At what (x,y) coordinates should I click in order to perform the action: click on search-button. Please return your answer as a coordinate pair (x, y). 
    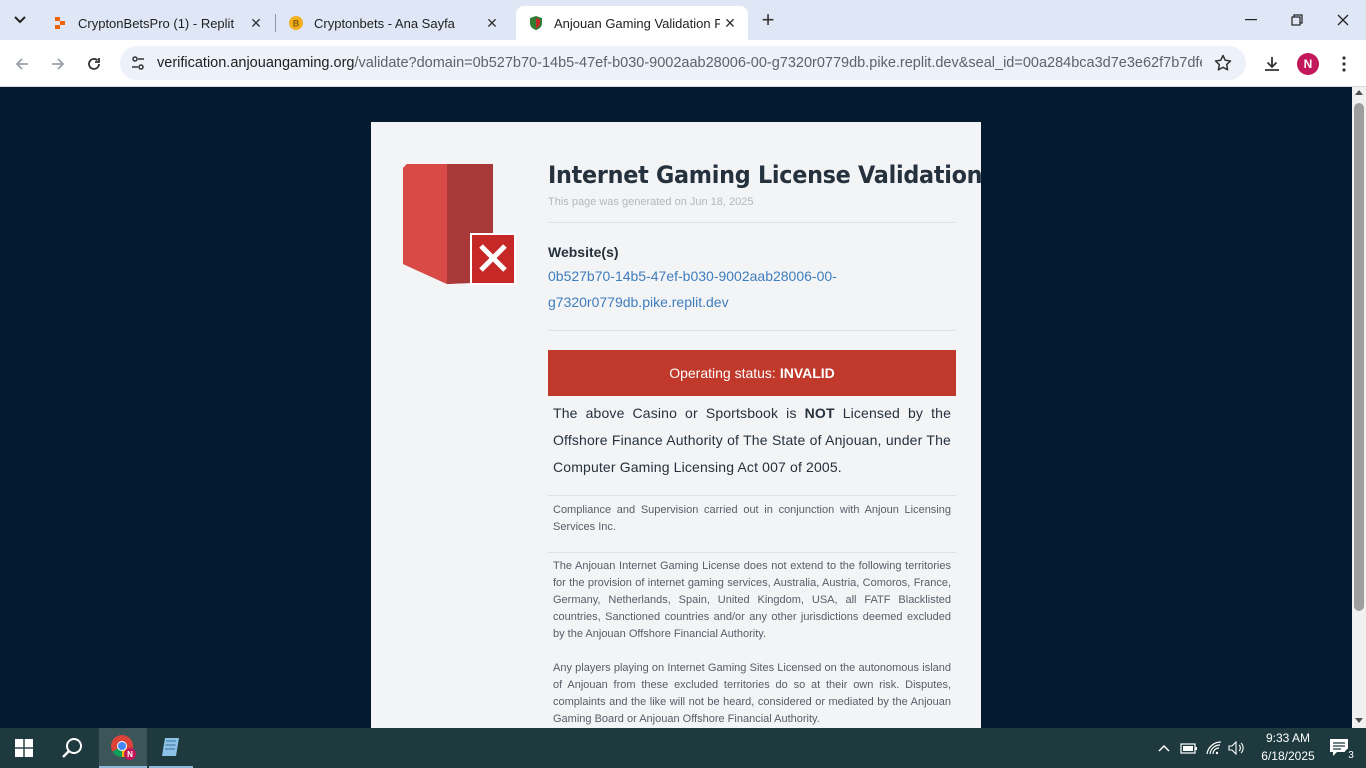
    Looking at the image, I should click on (72, 748).